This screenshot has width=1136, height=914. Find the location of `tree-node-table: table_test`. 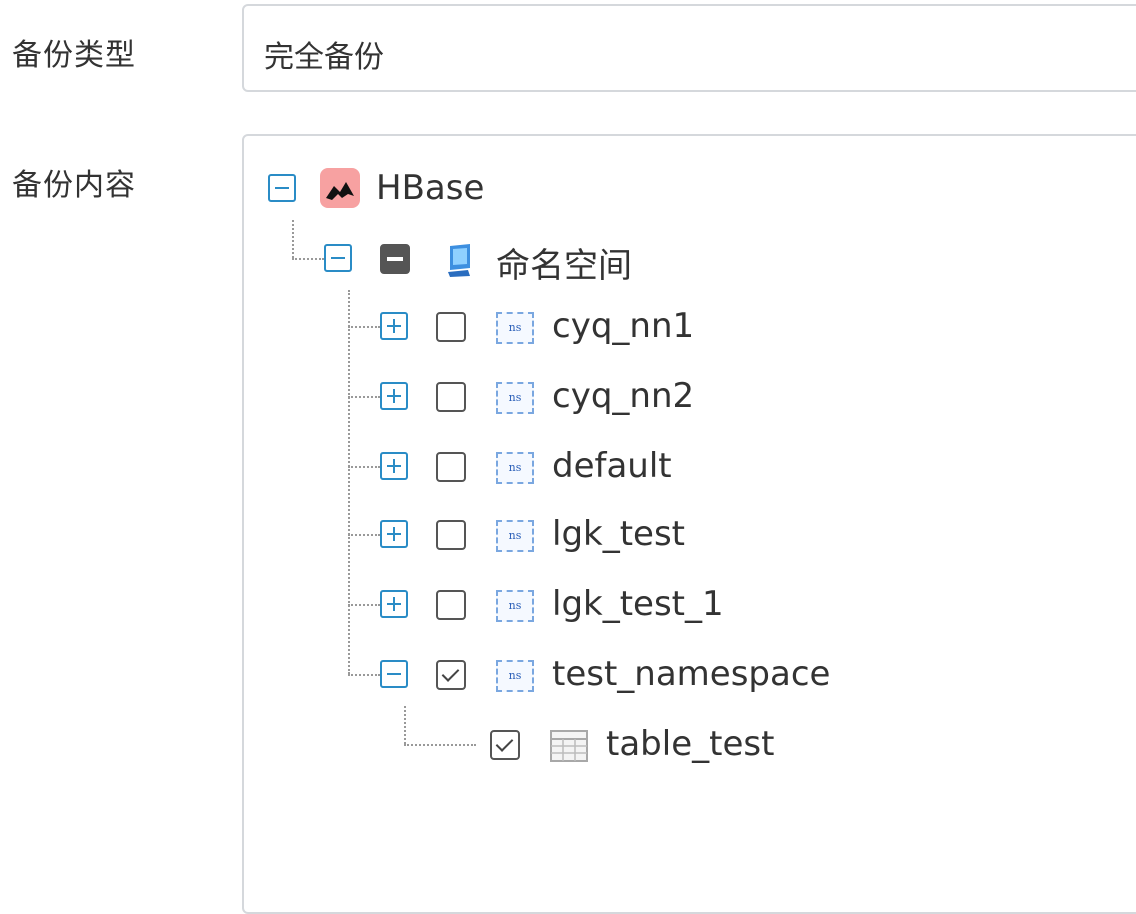

tree-node-table: table_test is located at coordinates (740, 746).